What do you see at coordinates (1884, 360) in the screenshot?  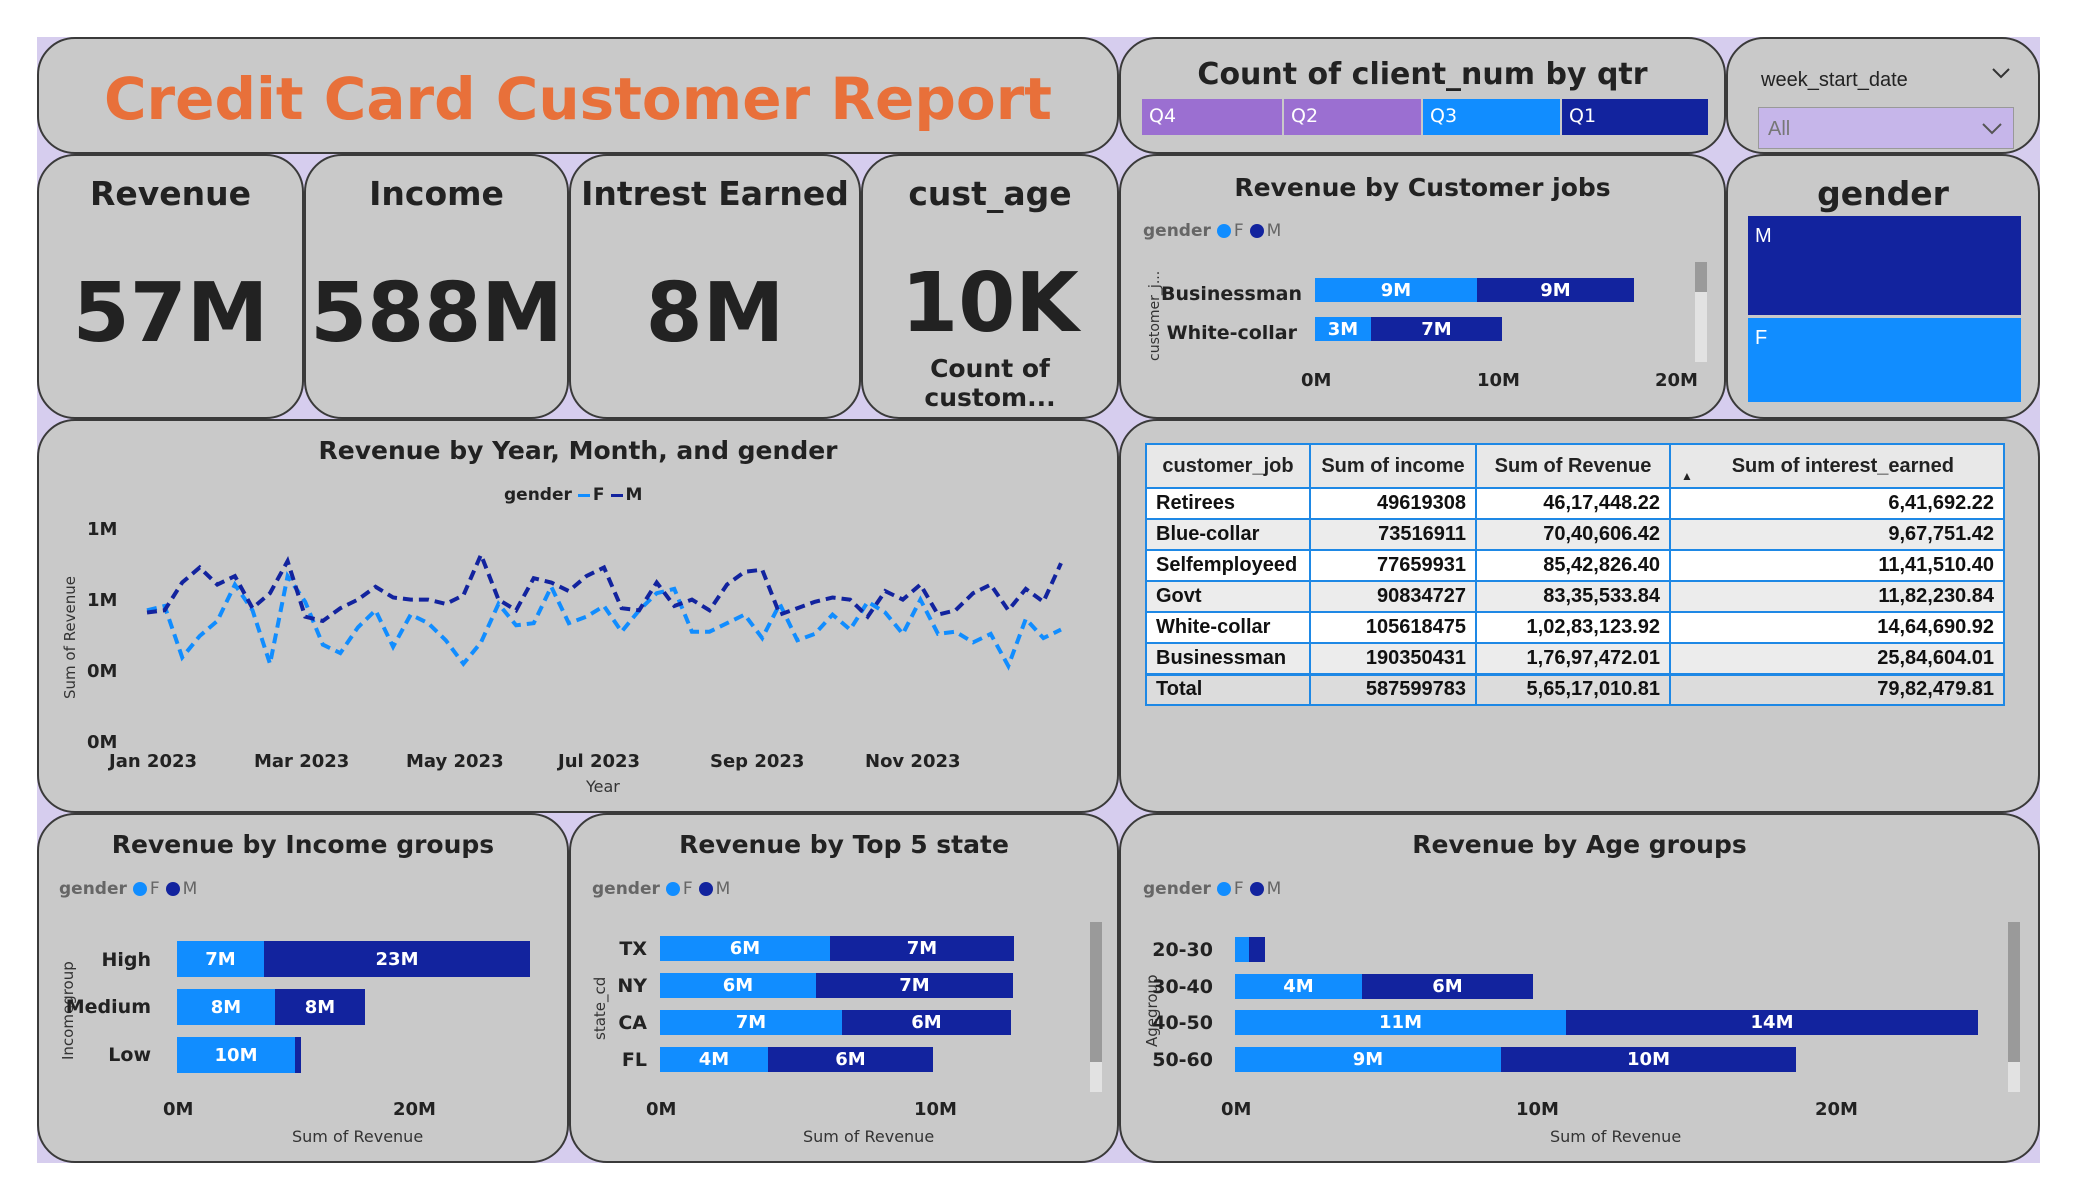 I see `gender-tile-f: F` at bounding box center [1884, 360].